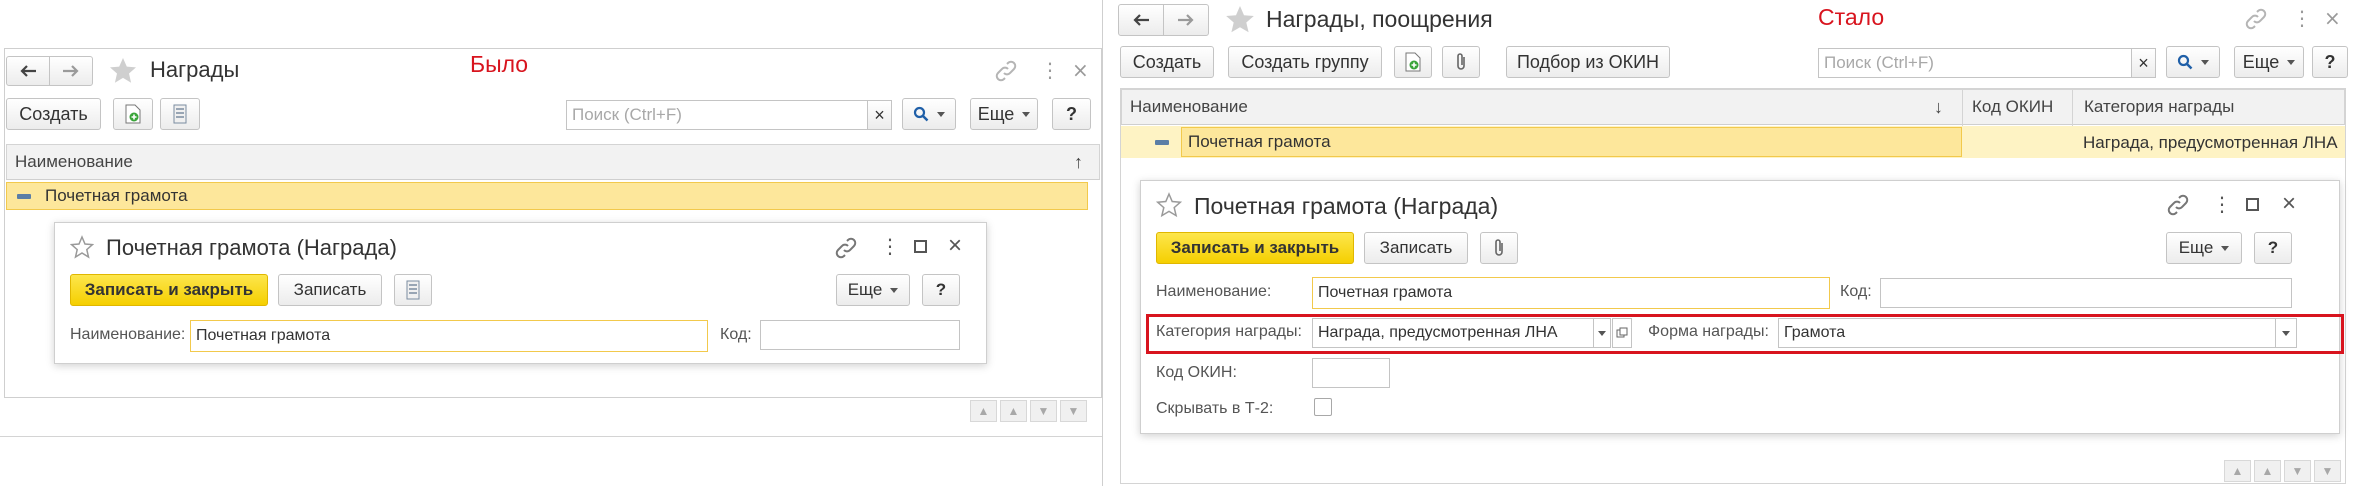 The image size is (2354, 486). What do you see at coordinates (2330, 62) in the screenshot?
I see `right-help-button: ?` at bounding box center [2330, 62].